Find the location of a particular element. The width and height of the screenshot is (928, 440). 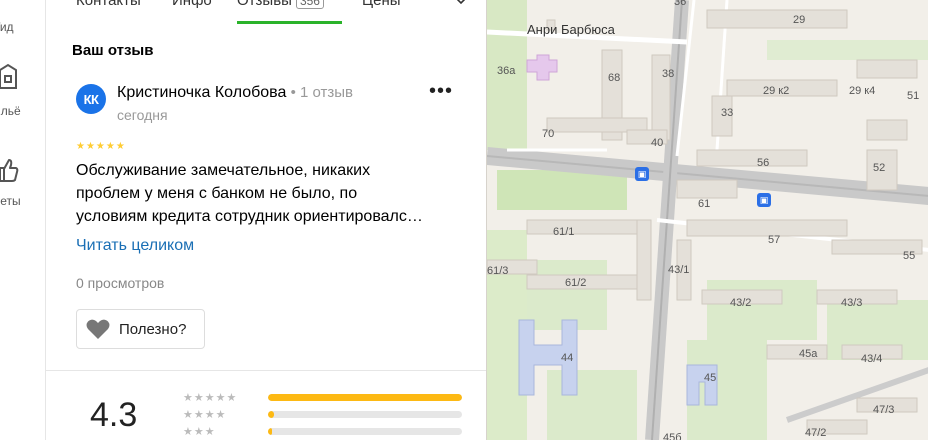

house-number: 29 к2 is located at coordinates (776, 91).